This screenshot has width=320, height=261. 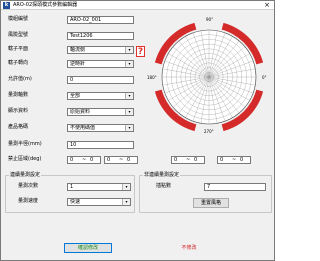 What do you see at coordinates (162, 175) in the screenshot?
I see `group-step-title: 非連續量測設定` at bounding box center [162, 175].